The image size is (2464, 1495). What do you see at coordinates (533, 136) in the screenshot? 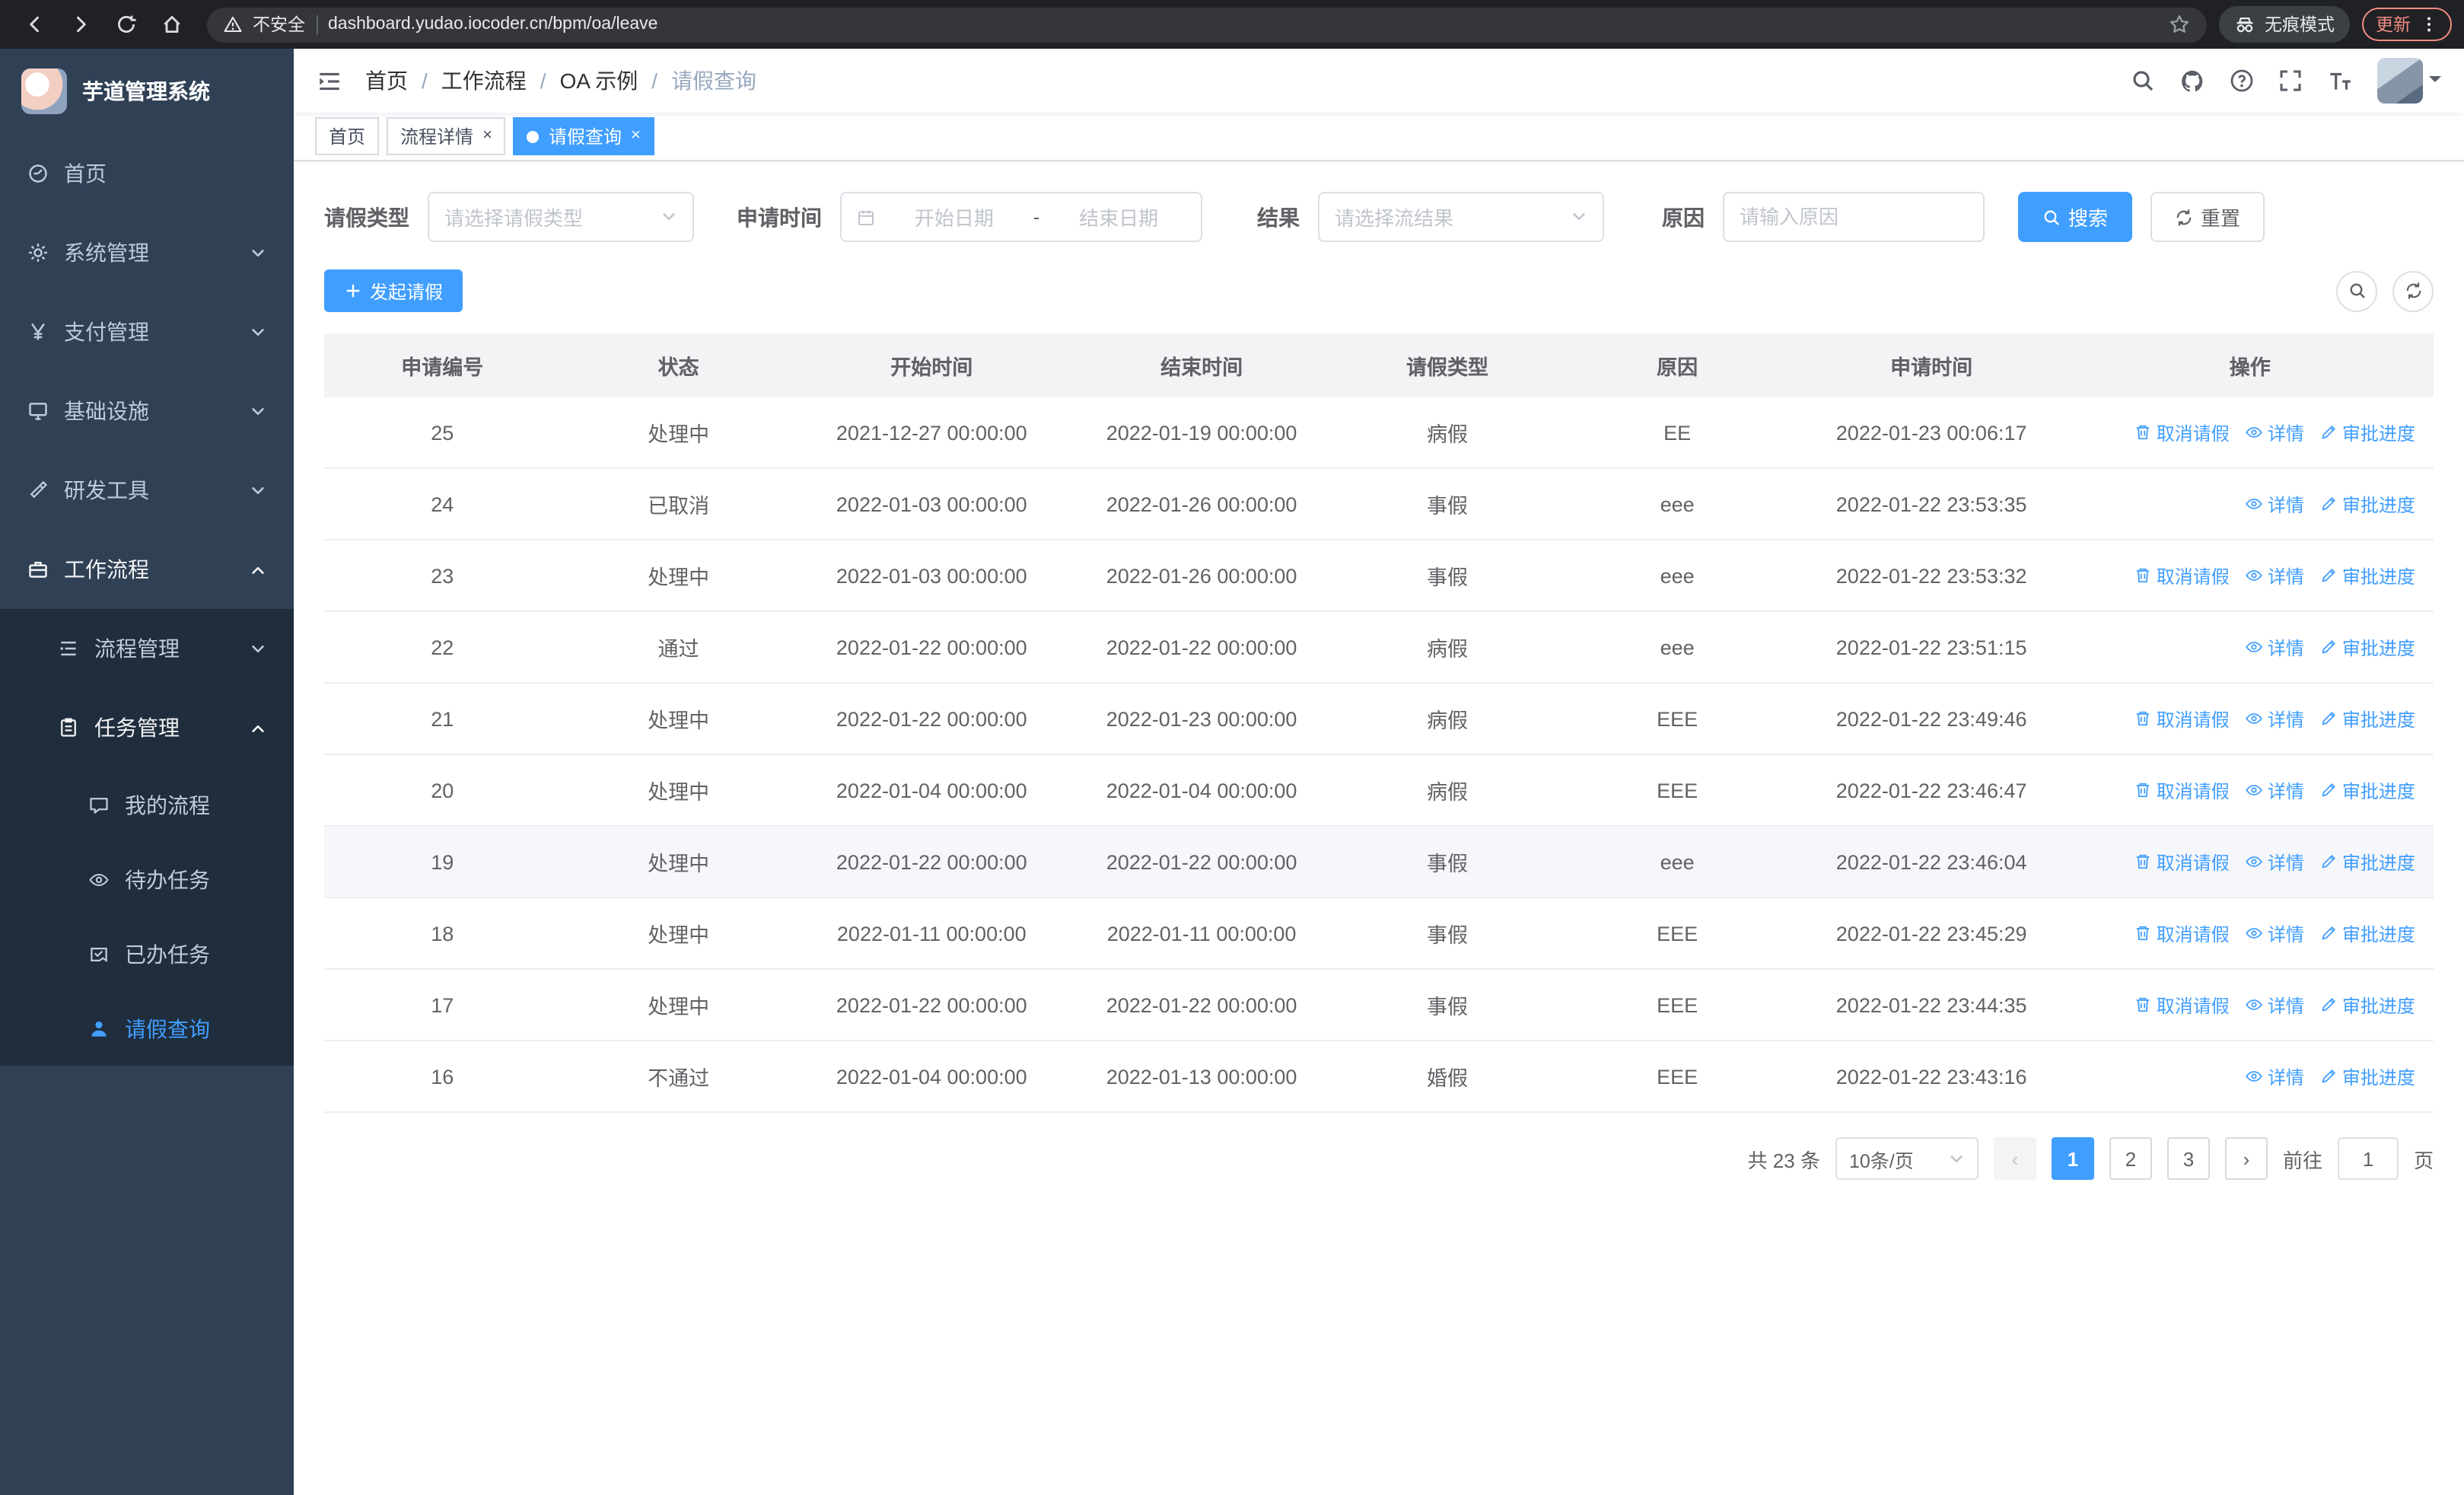
I see `active-tab-dot` at bounding box center [533, 136].